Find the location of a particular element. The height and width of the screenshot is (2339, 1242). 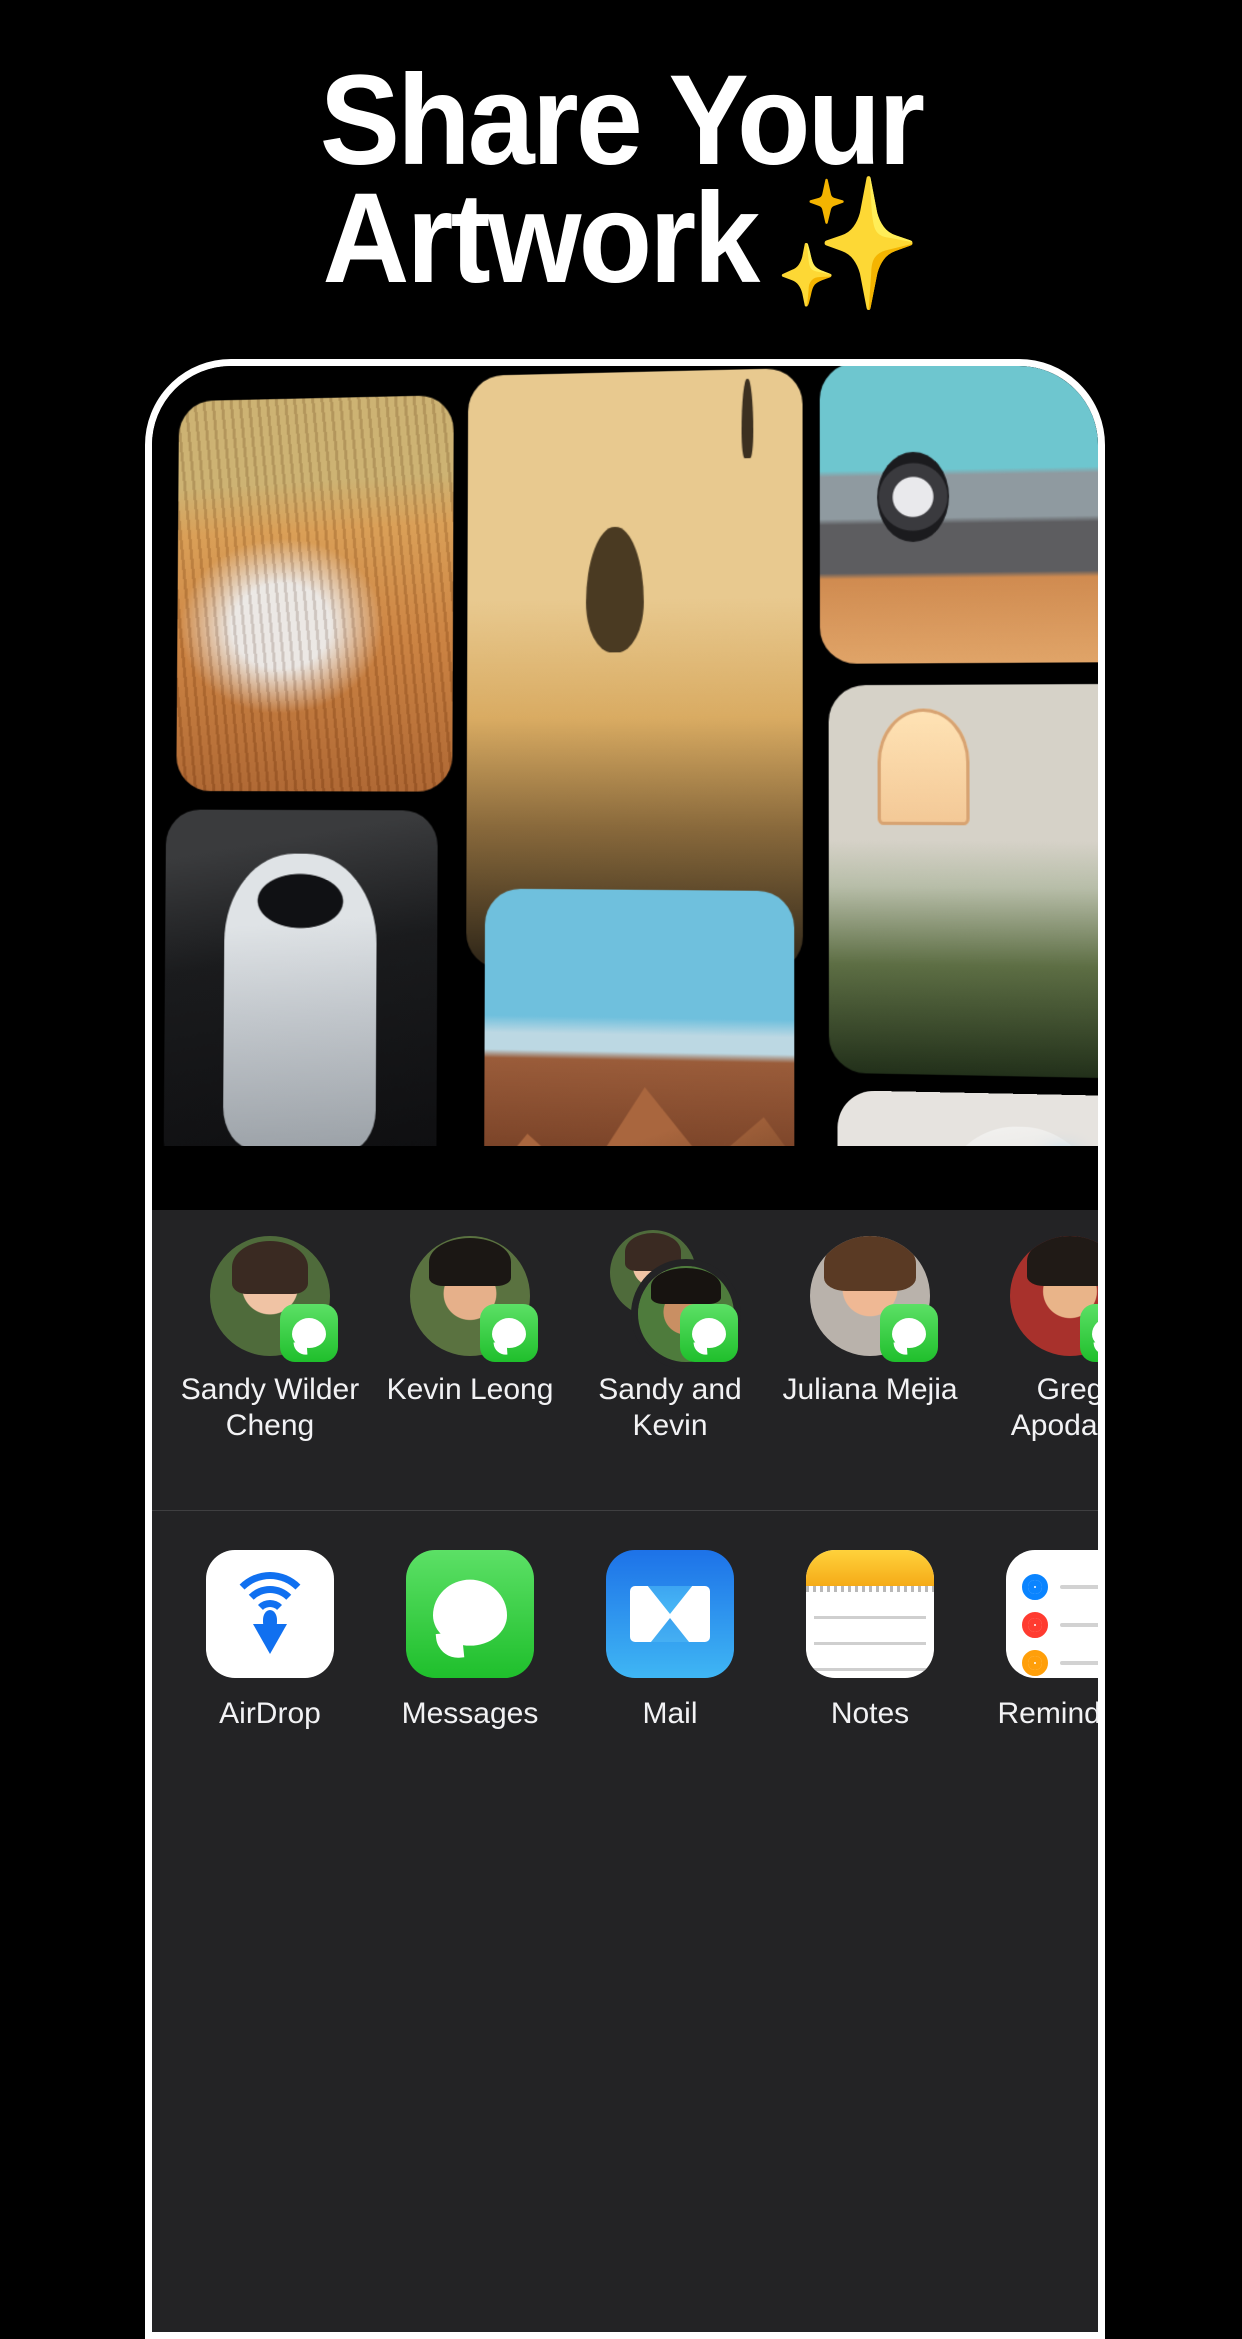

share-app-reminders: Reminders is located at coordinates (1035, 1641).